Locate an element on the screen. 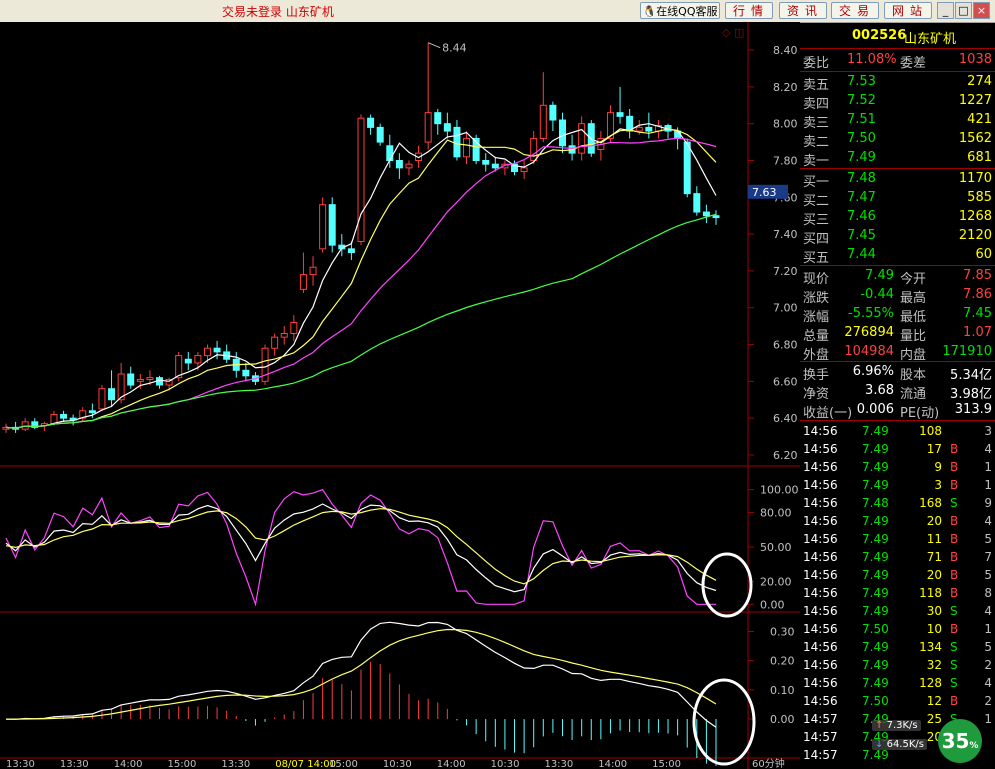  fundamental-value: 6.96% is located at coordinates (873, 371).